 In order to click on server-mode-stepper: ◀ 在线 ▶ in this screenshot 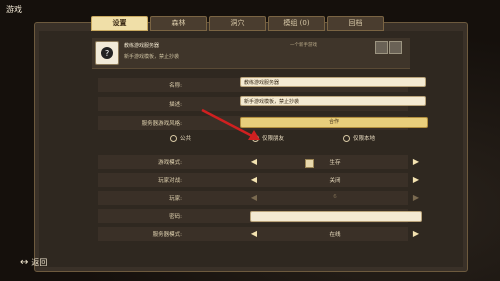, I will do `click(335, 234)`.